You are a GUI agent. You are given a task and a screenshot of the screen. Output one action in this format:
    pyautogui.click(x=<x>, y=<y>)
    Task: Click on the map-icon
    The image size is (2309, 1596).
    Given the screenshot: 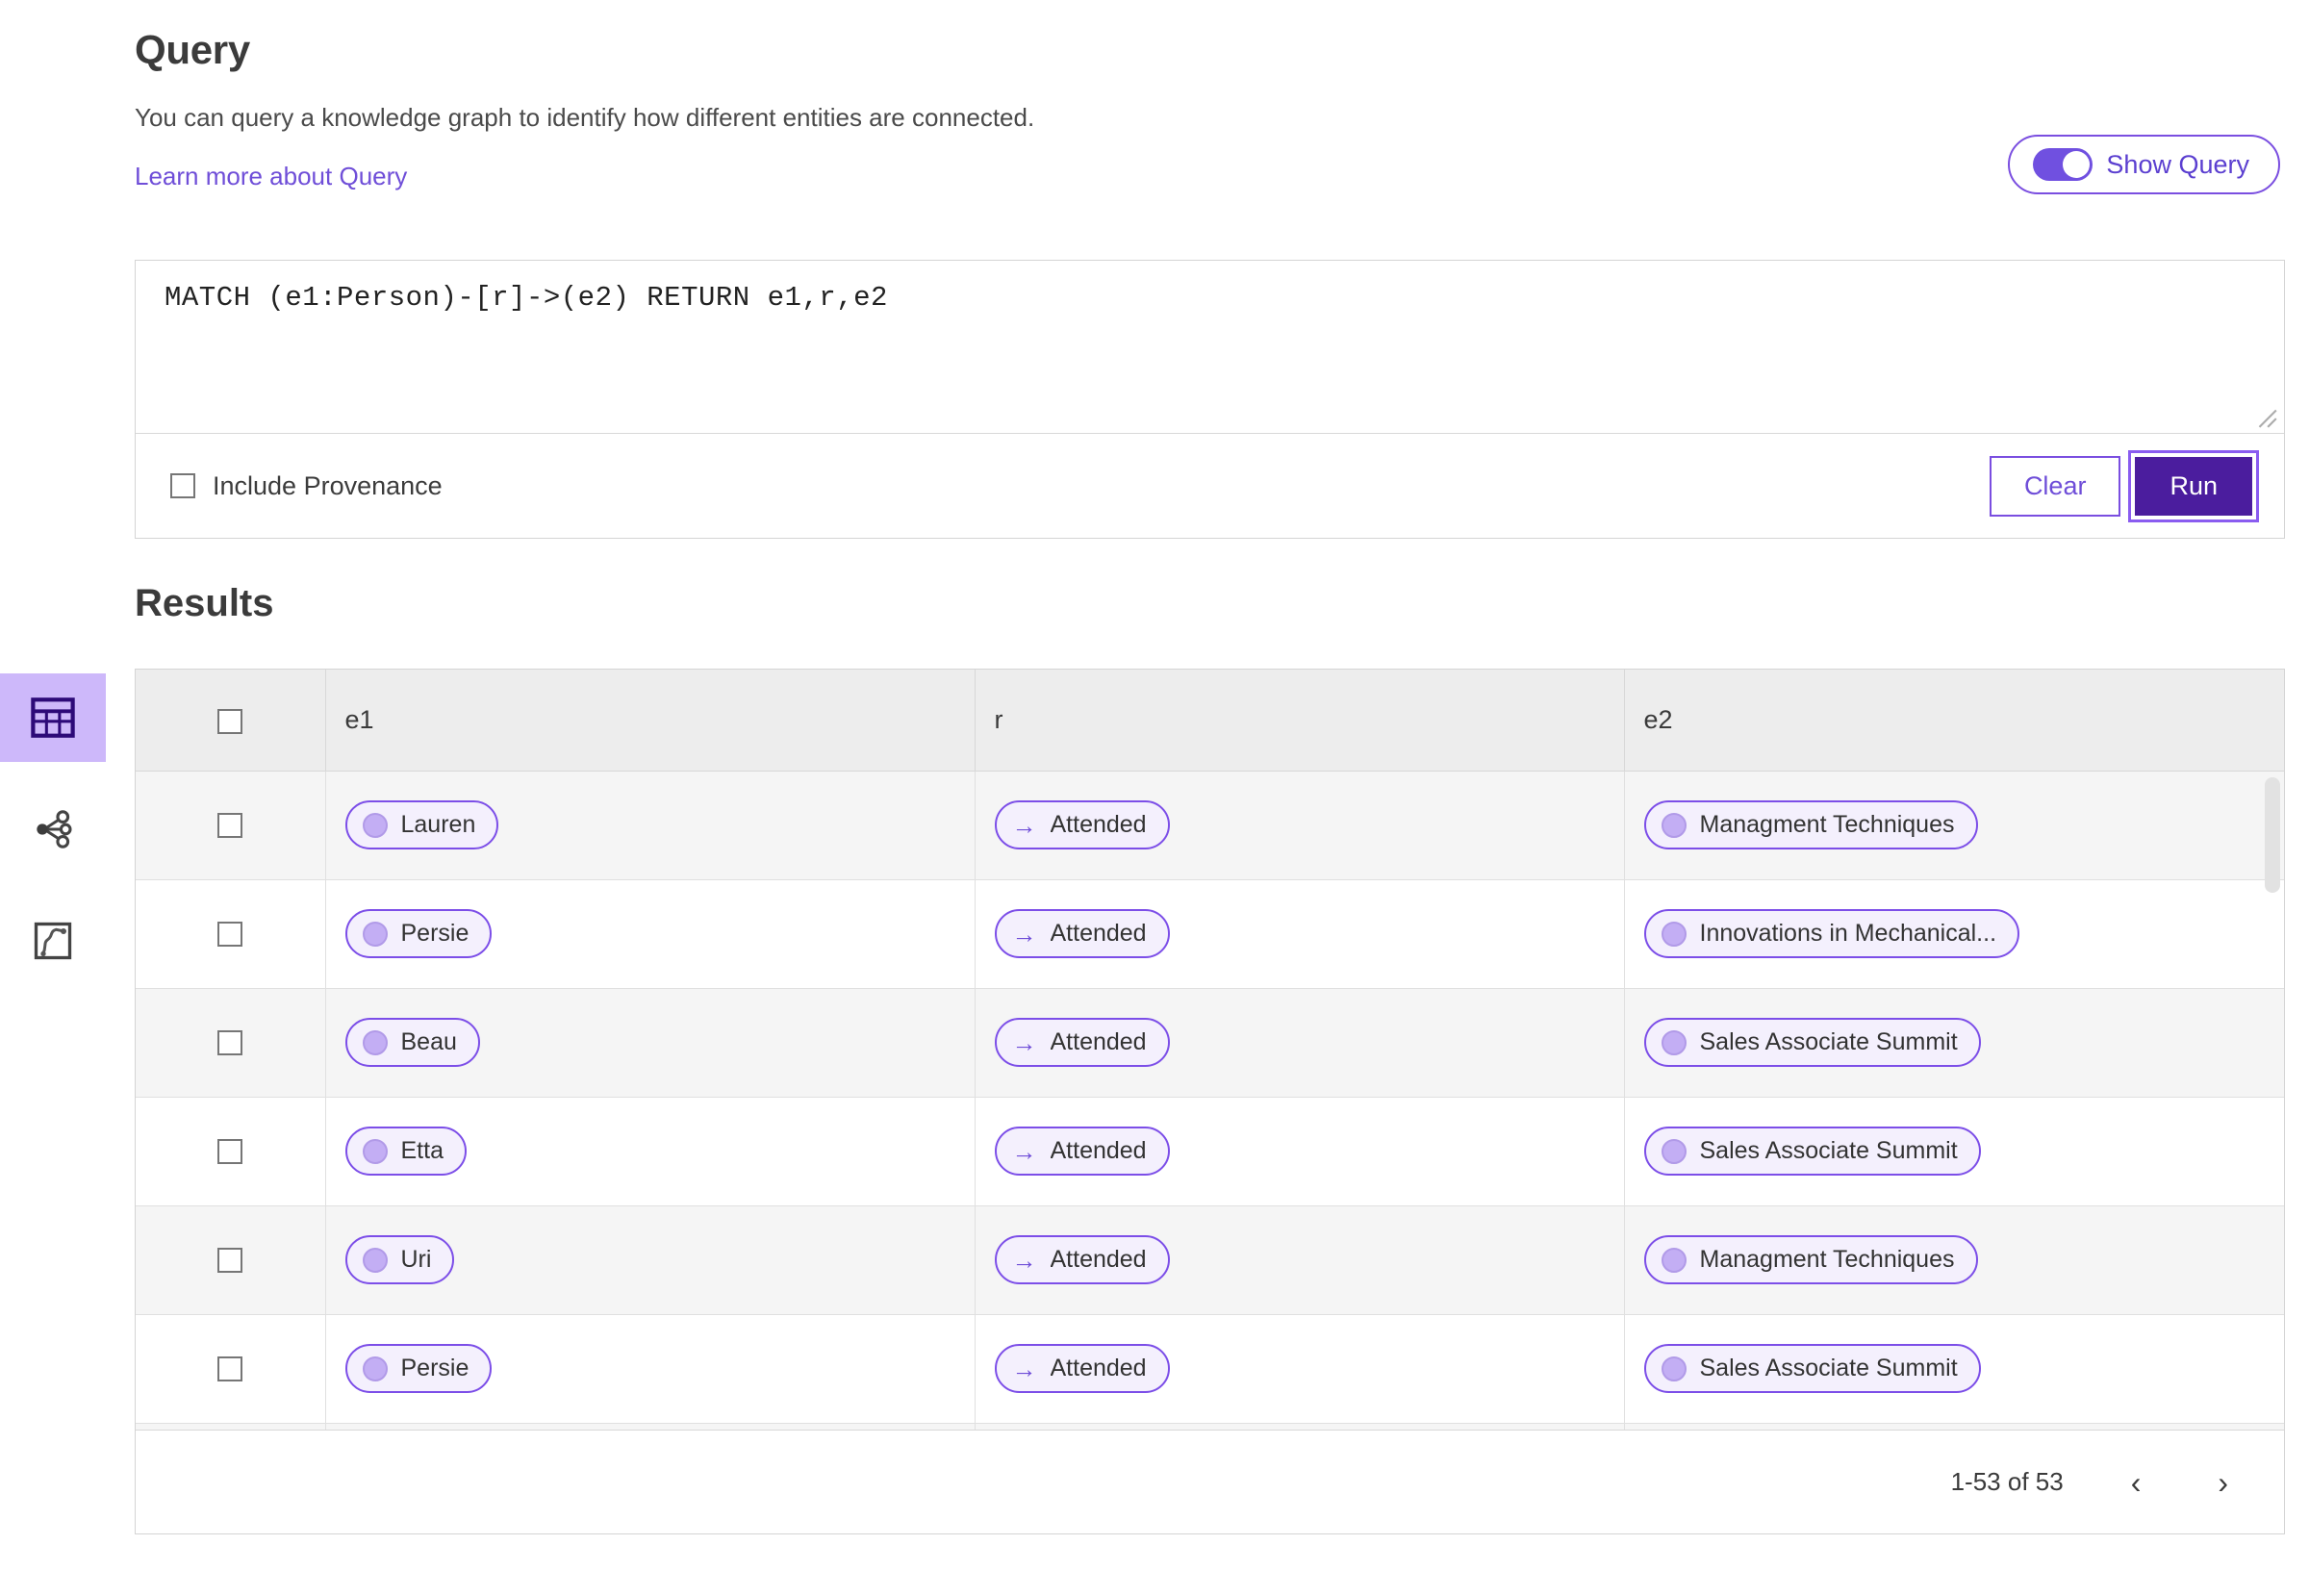 What is the action you would take?
    pyautogui.click(x=53, y=941)
    